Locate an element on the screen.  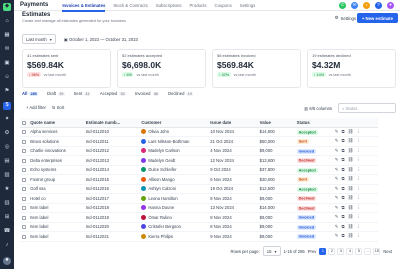
automation-icon: ⚙ is located at coordinates (7, 134).